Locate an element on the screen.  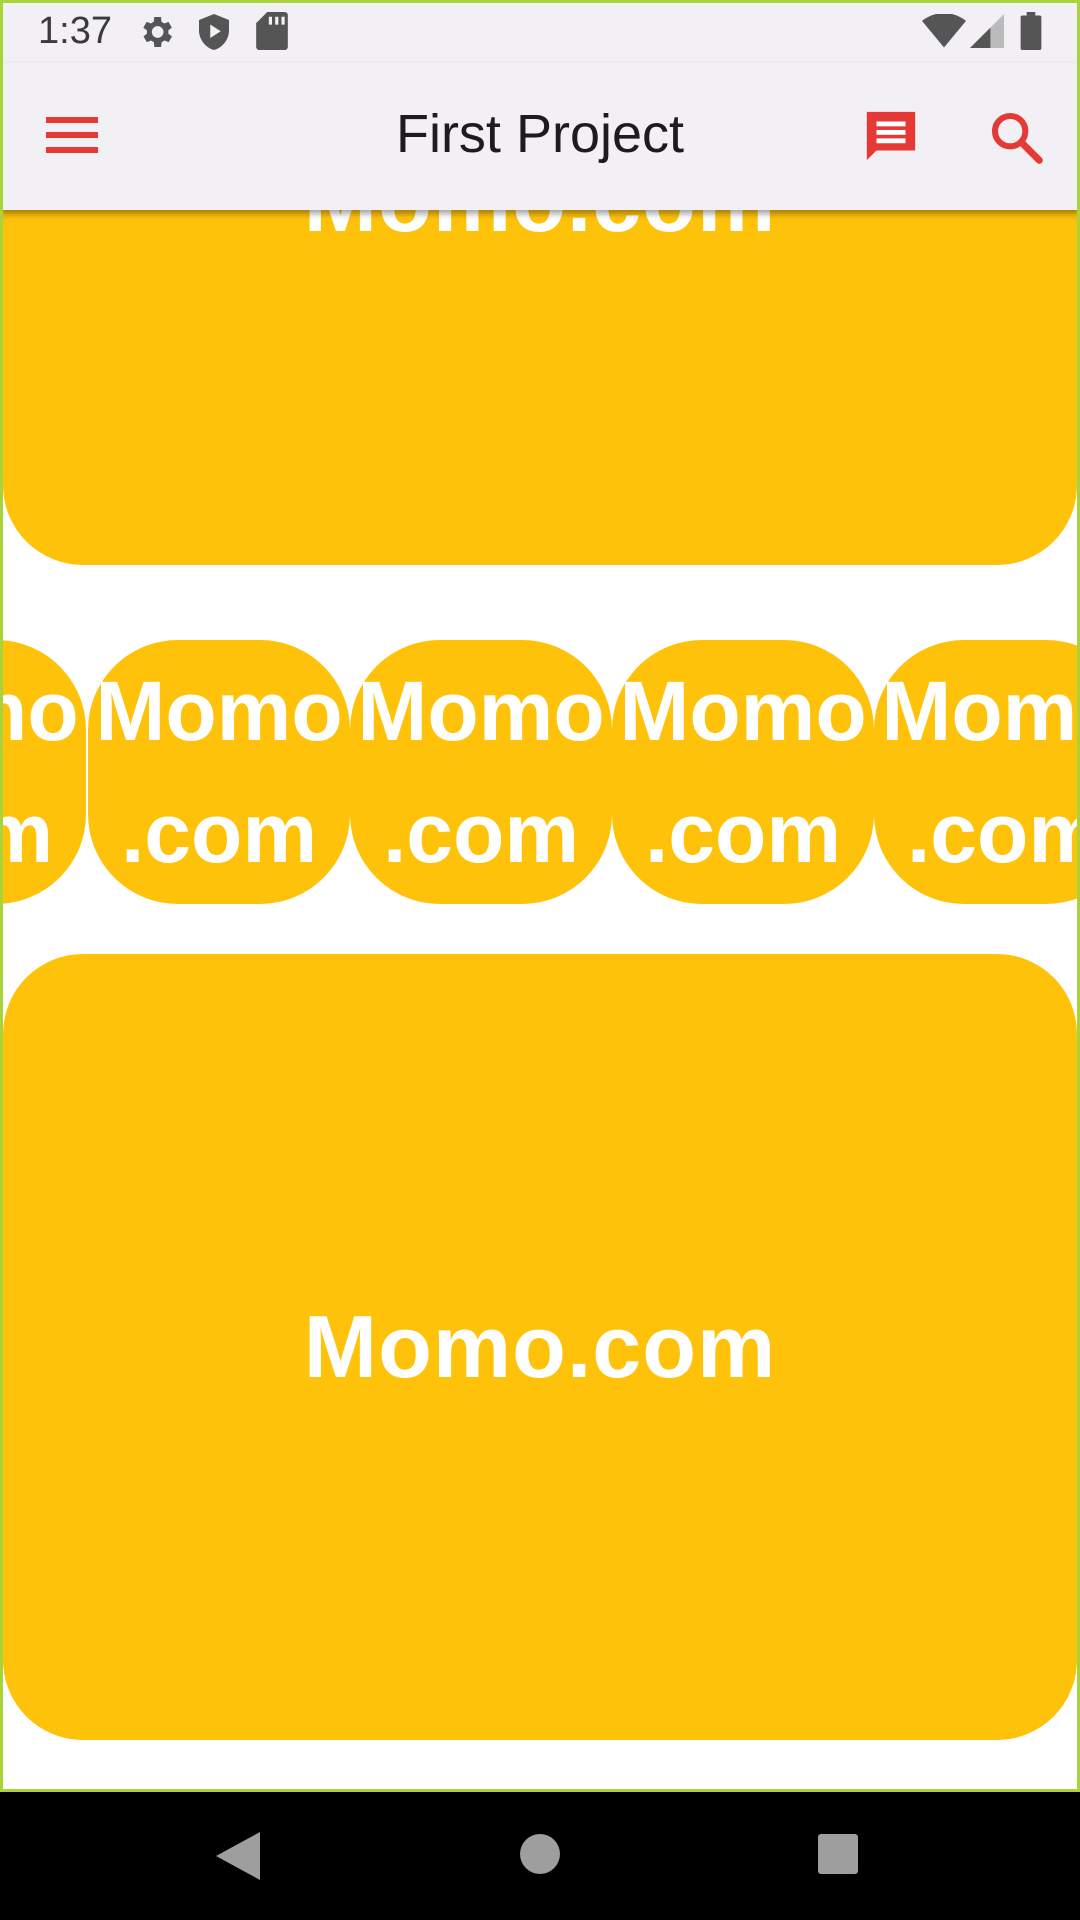
home-circle-icon is located at coordinates (540, 1856).